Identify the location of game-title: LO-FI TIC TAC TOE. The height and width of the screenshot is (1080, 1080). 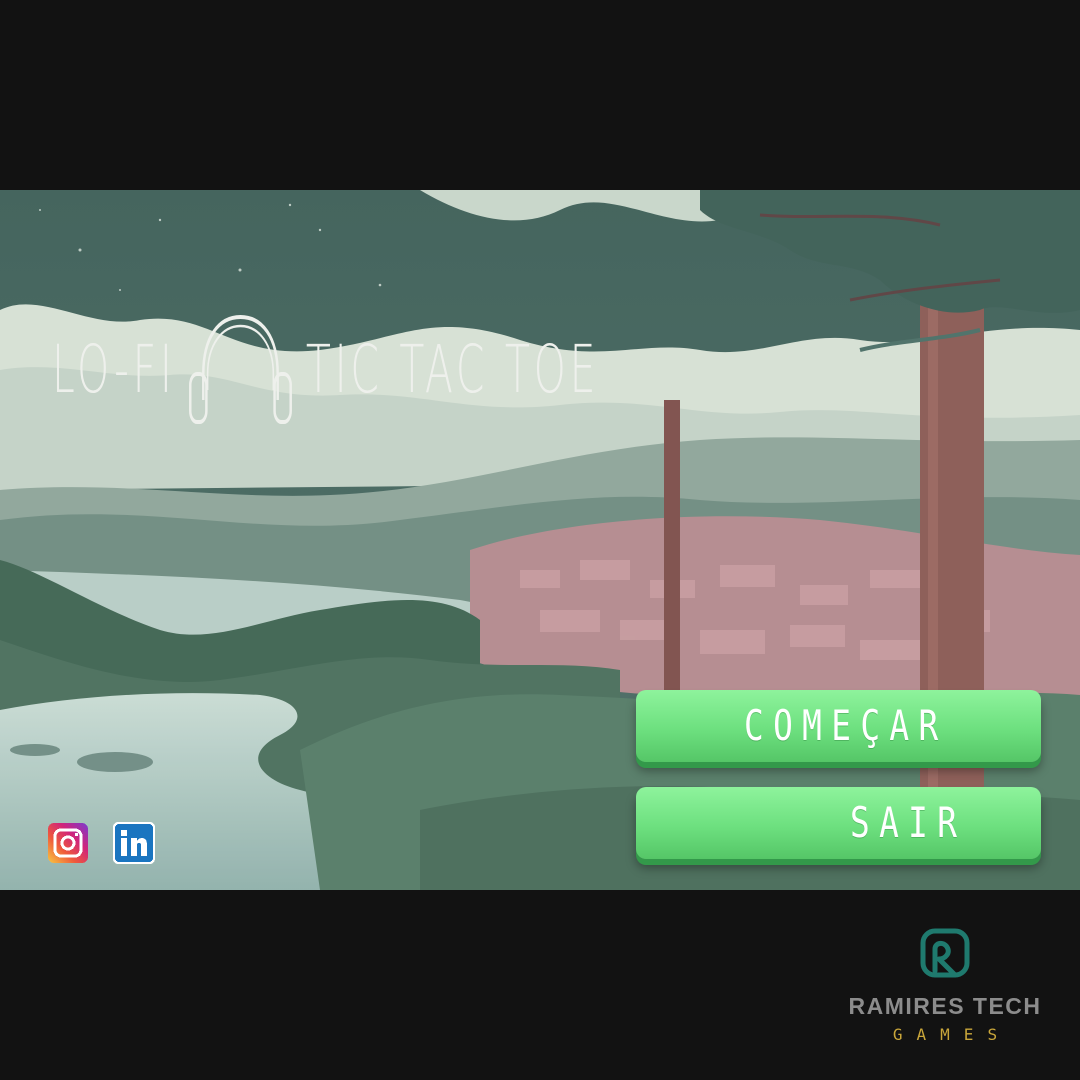
(325, 369).